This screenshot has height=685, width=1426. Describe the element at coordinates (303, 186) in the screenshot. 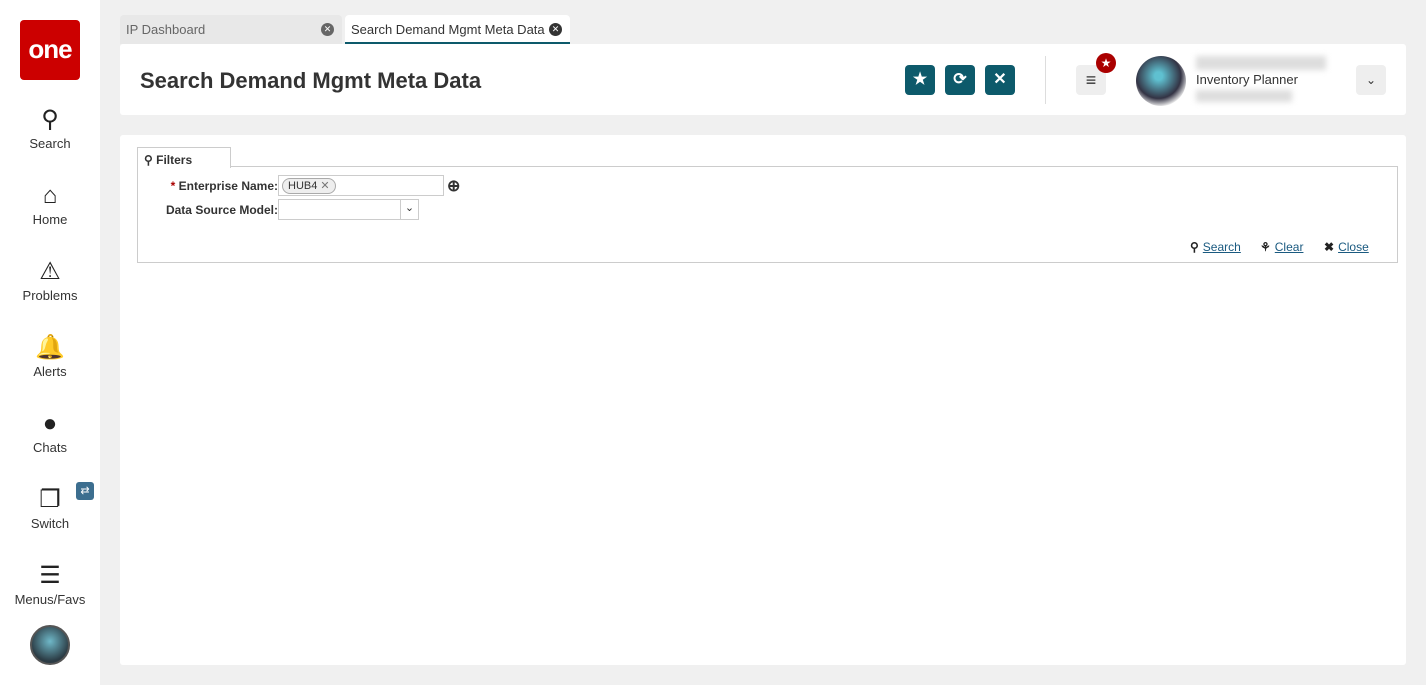

I see `chip-label: HUB4` at that location.